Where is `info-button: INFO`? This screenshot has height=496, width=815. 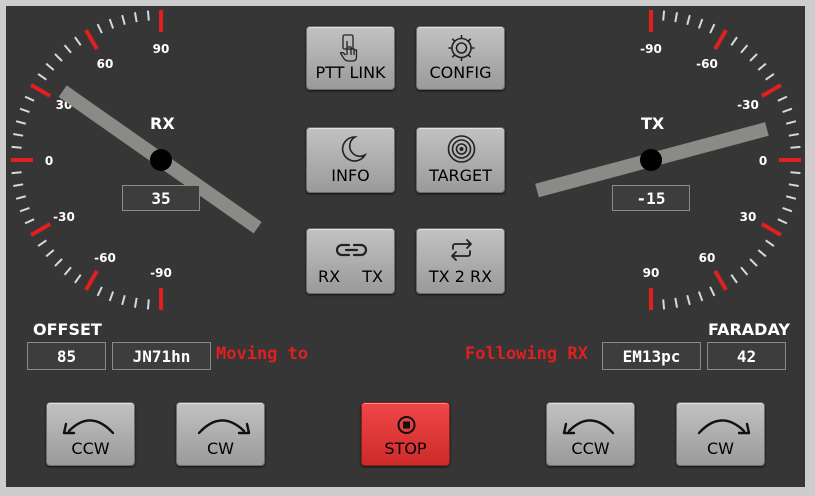 info-button: INFO is located at coordinates (350, 160).